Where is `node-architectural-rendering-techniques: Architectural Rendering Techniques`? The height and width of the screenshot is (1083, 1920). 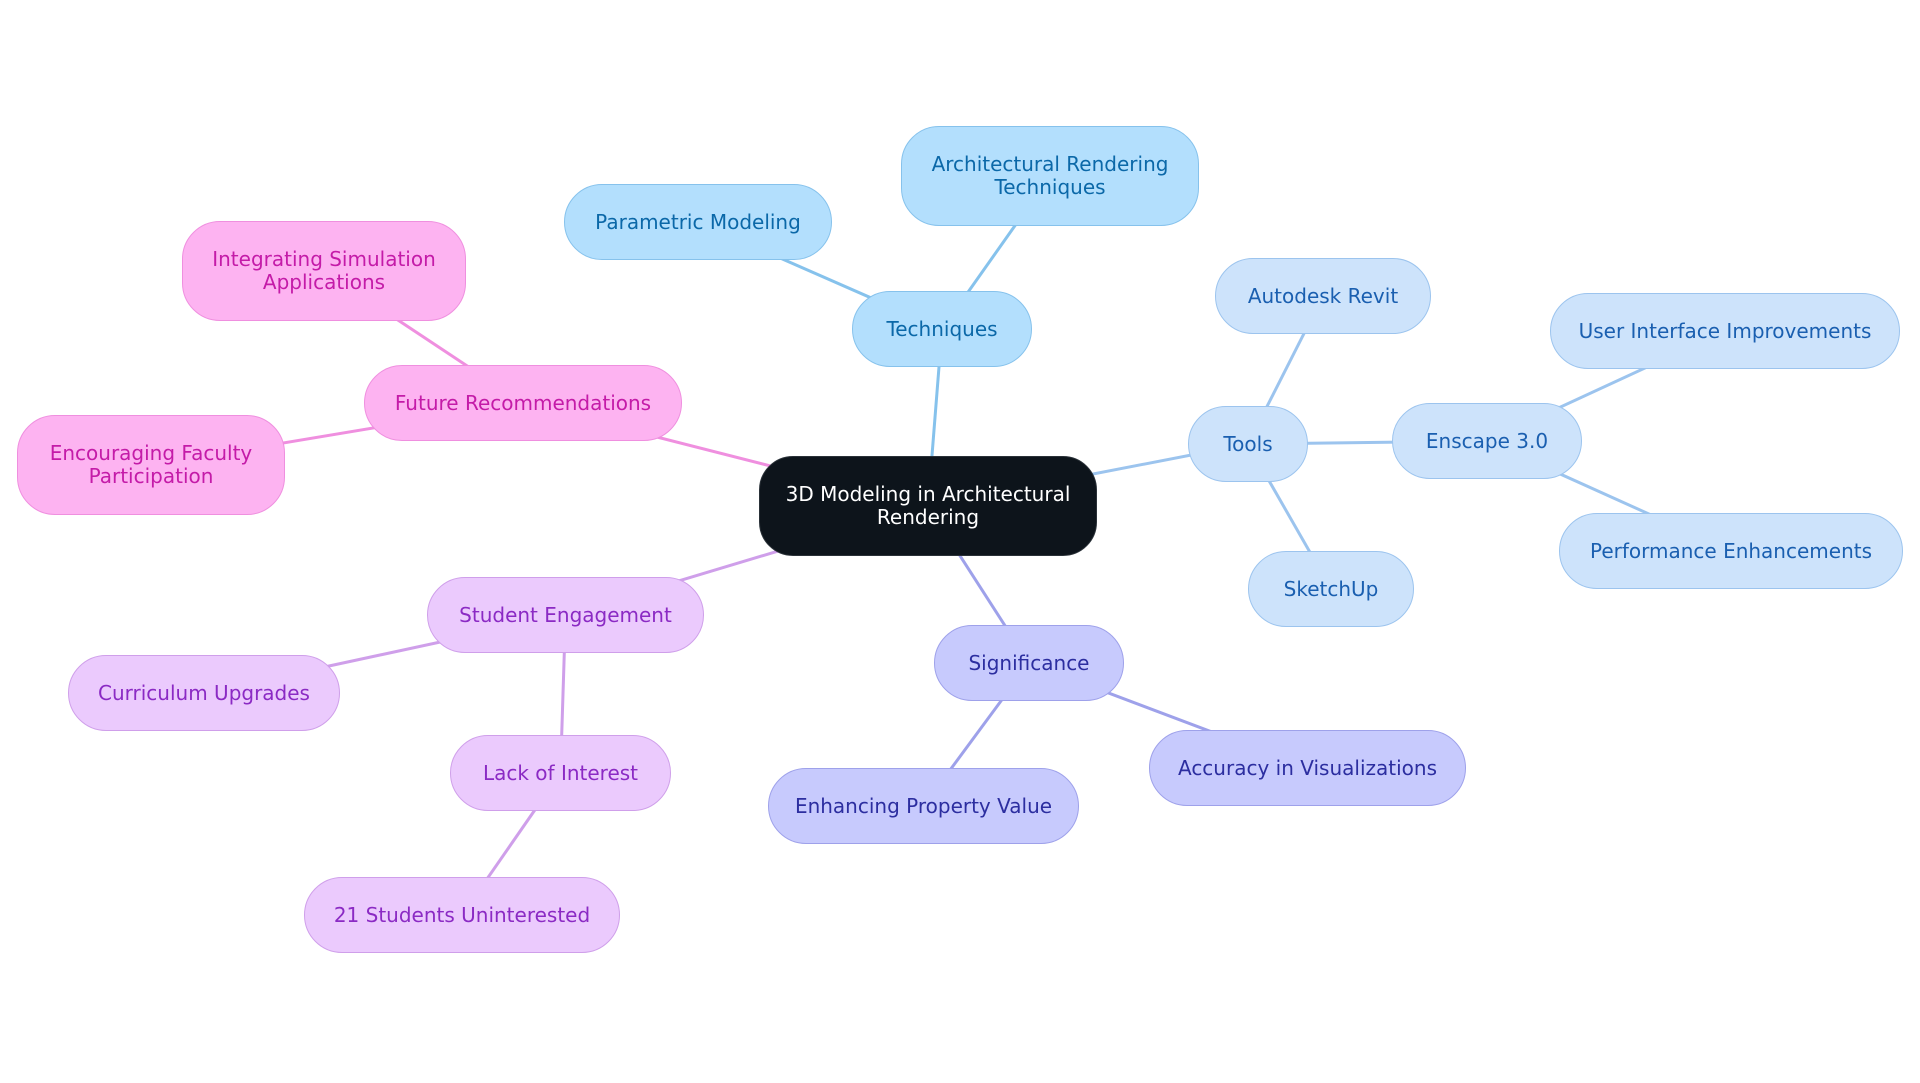 node-architectural-rendering-techniques: Architectural Rendering Techniques is located at coordinates (1050, 176).